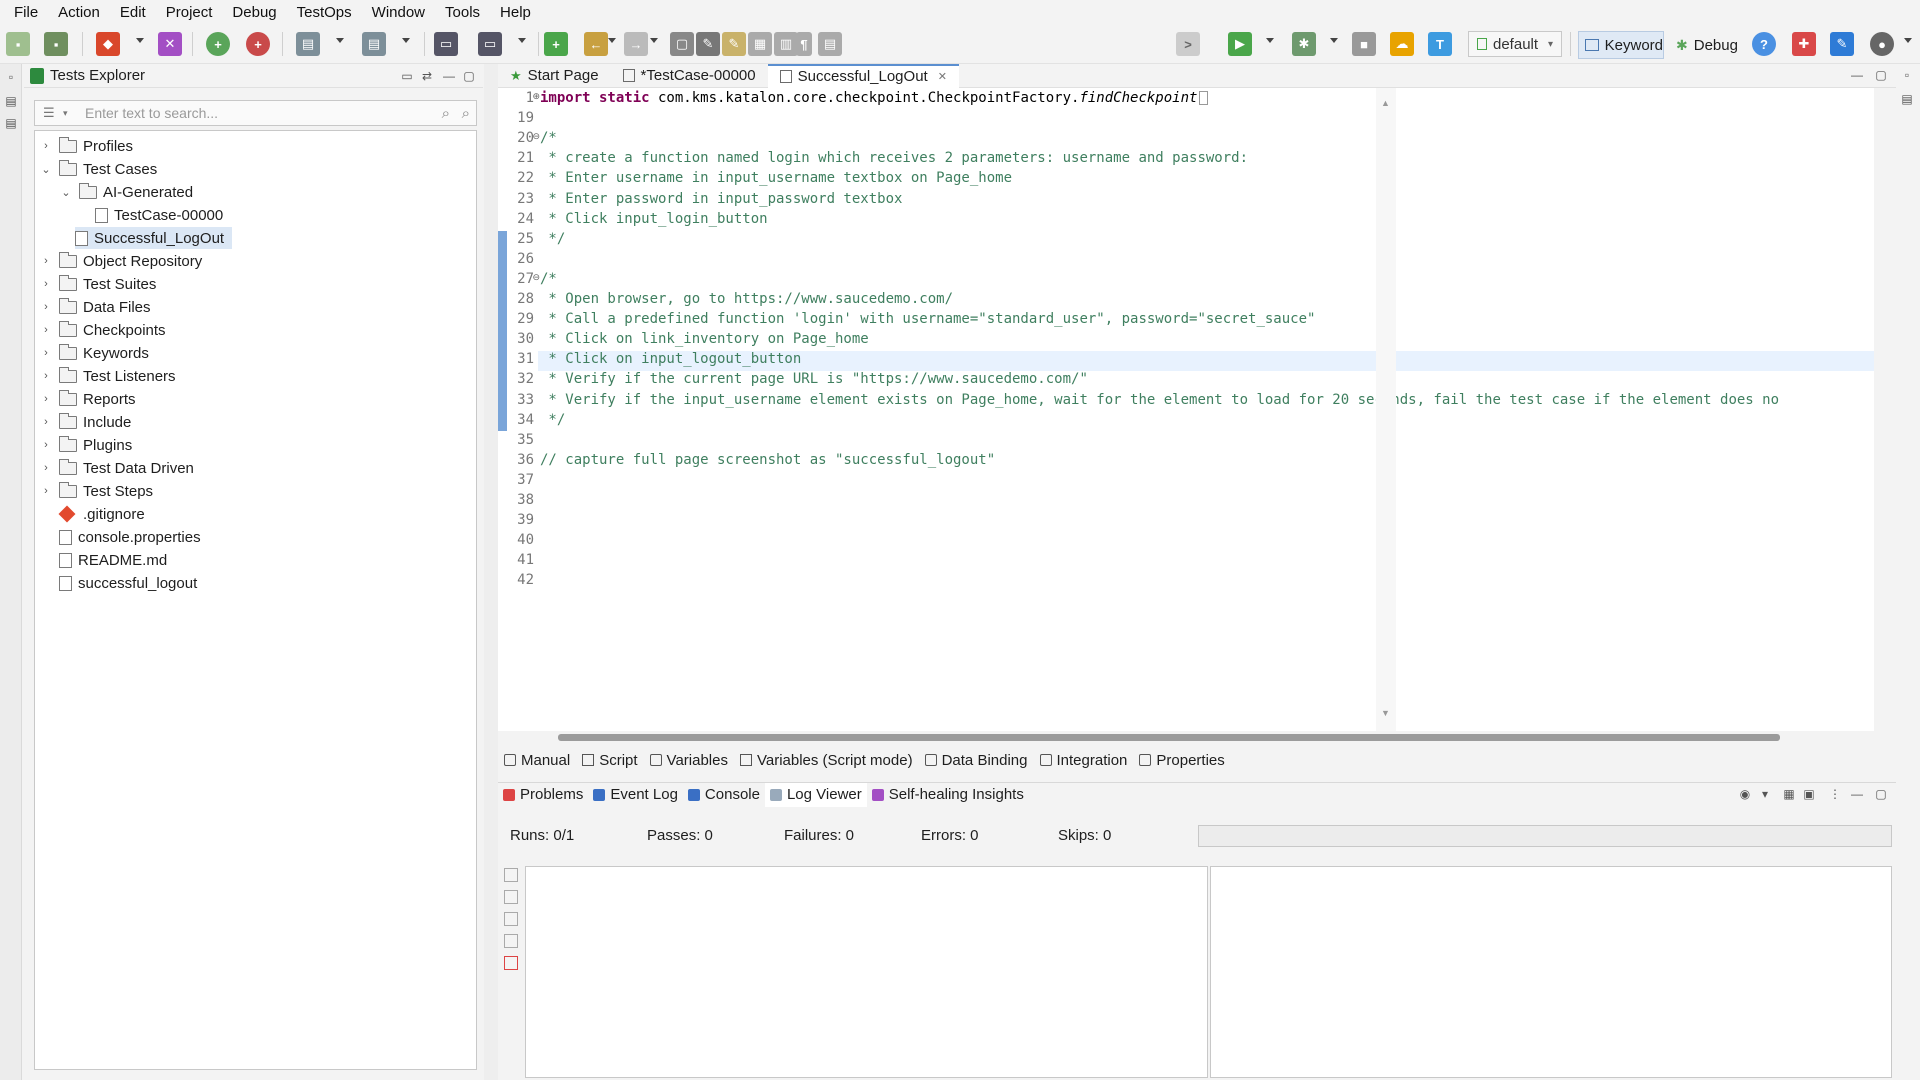 The height and width of the screenshot is (1080, 1920). What do you see at coordinates (635, 795) in the screenshot?
I see `panel-tab-event-log: Event Log` at bounding box center [635, 795].